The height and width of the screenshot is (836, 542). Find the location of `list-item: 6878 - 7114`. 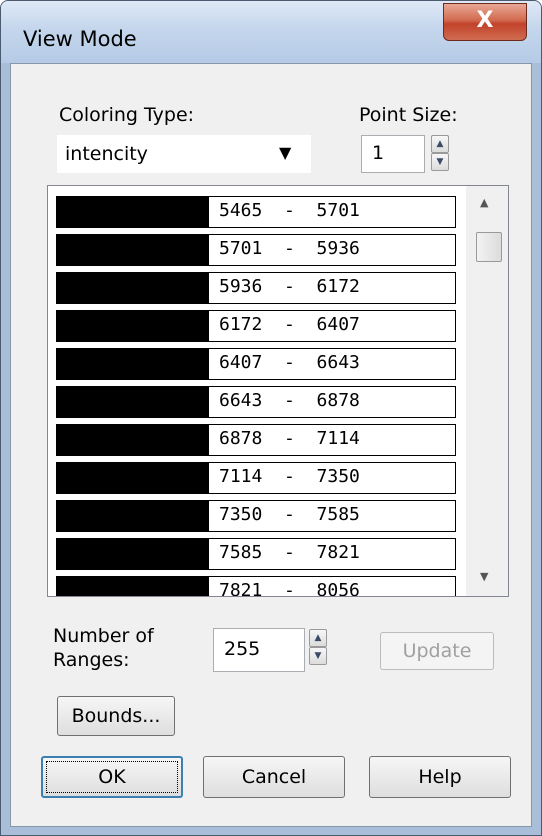

list-item: 6878 - 7114 is located at coordinates (256, 440).